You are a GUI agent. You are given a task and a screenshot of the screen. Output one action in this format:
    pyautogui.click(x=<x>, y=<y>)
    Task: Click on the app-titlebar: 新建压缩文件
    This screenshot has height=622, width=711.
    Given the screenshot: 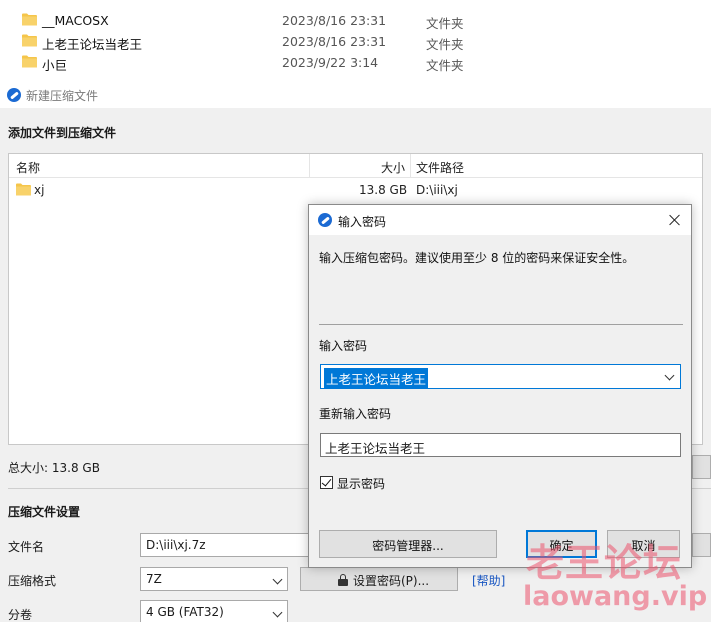 What is the action you would take?
    pyautogui.click(x=355, y=95)
    